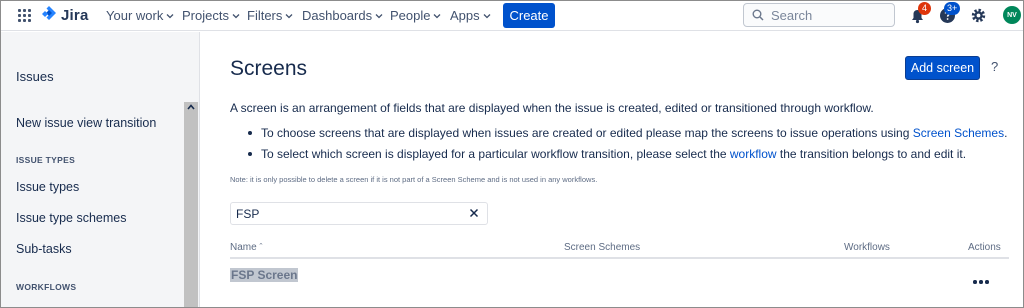 This screenshot has height=308, width=1024. What do you see at coordinates (205, 15) in the screenshot?
I see `nav-label: Projects` at bounding box center [205, 15].